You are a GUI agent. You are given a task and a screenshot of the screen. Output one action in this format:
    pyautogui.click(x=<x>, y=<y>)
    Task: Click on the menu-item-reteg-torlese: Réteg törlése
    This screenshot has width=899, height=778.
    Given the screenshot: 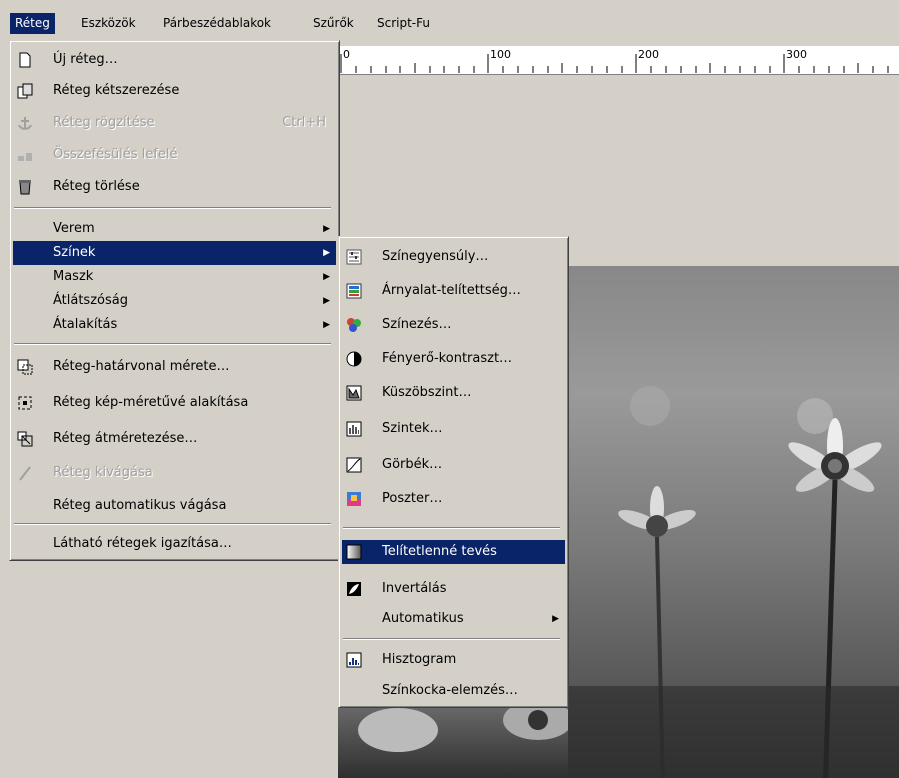 What is the action you would take?
    pyautogui.click(x=174, y=187)
    